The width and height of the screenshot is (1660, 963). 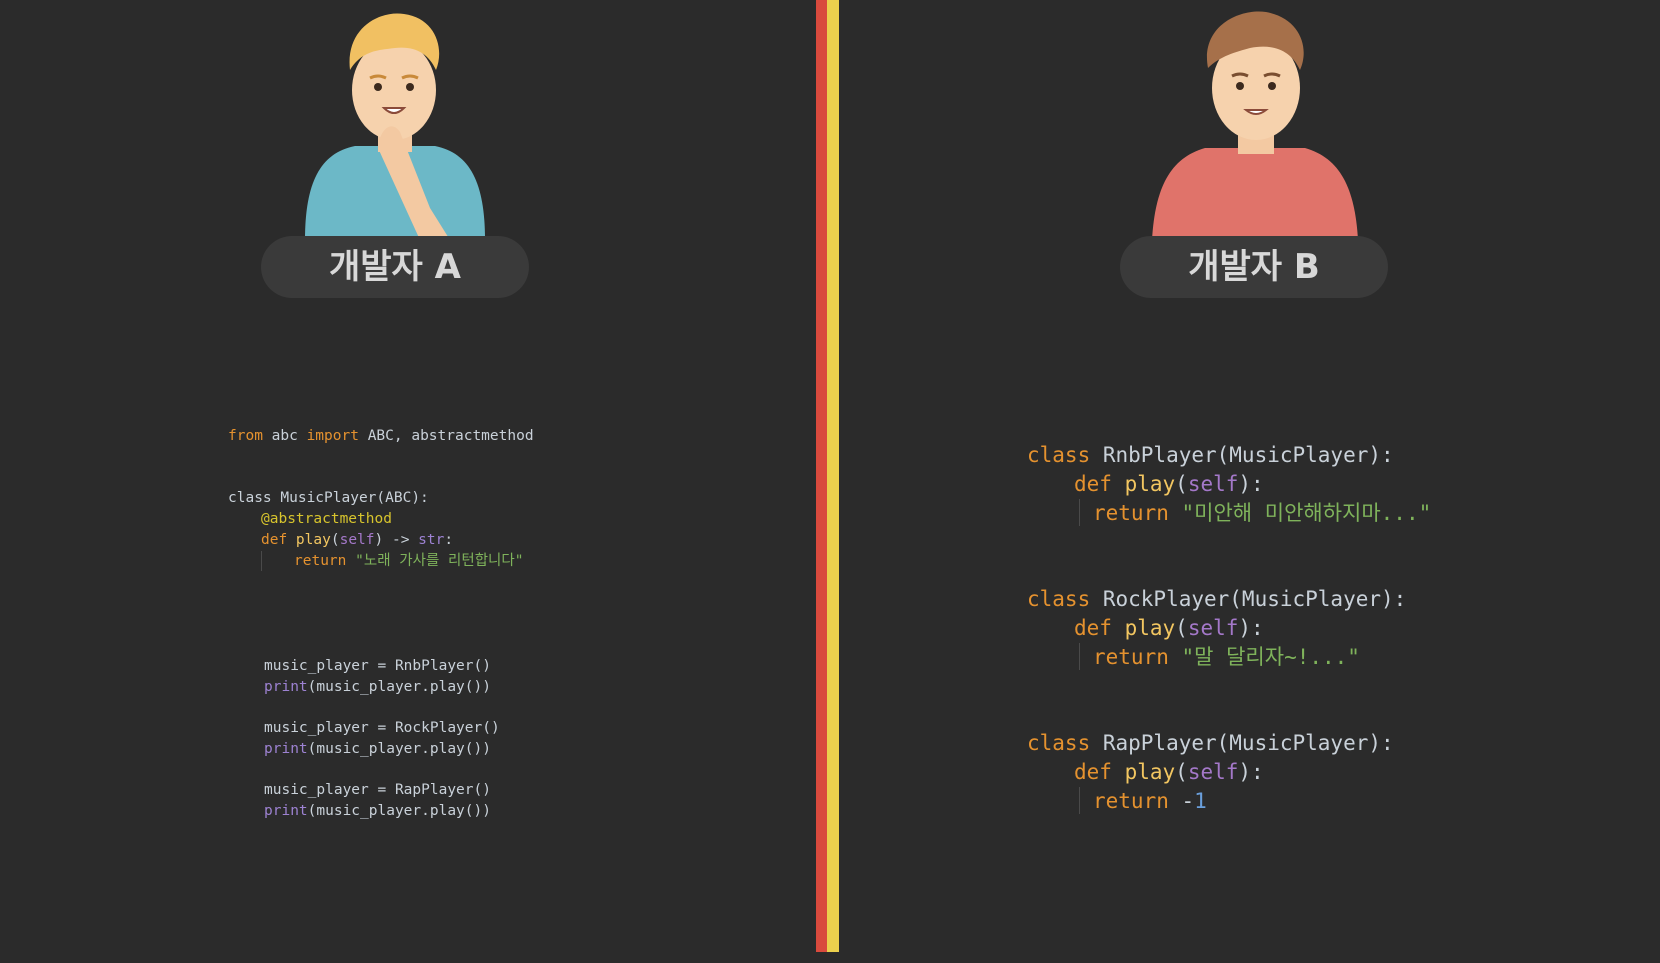 I want to click on usage-print-1: print(music_player.play()), so click(x=377, y=687).